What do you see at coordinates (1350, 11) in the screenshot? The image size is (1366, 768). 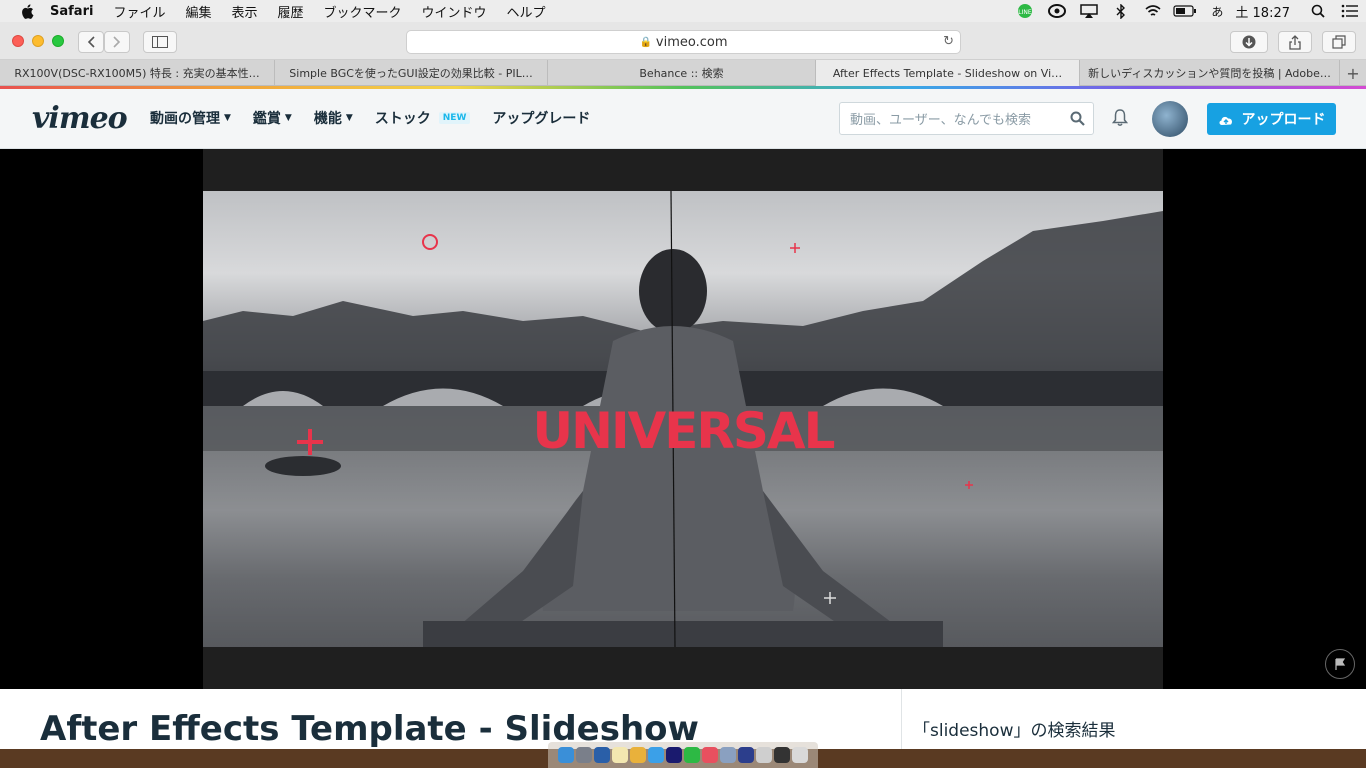 I see `notification-center-icon` at bounding box center [1350, 11].